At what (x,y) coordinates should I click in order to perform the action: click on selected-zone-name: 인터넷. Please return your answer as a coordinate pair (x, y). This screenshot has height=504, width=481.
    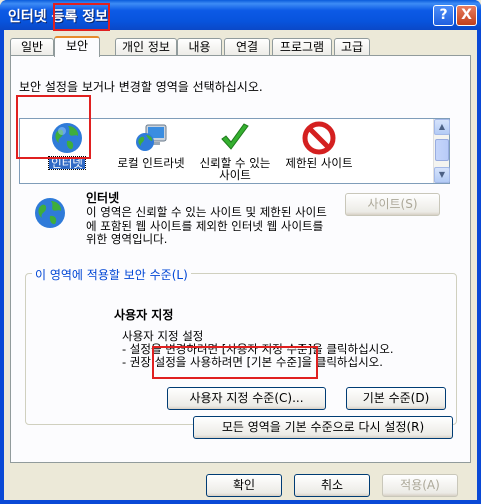
    Looking at the image, I should click on (103, 198).